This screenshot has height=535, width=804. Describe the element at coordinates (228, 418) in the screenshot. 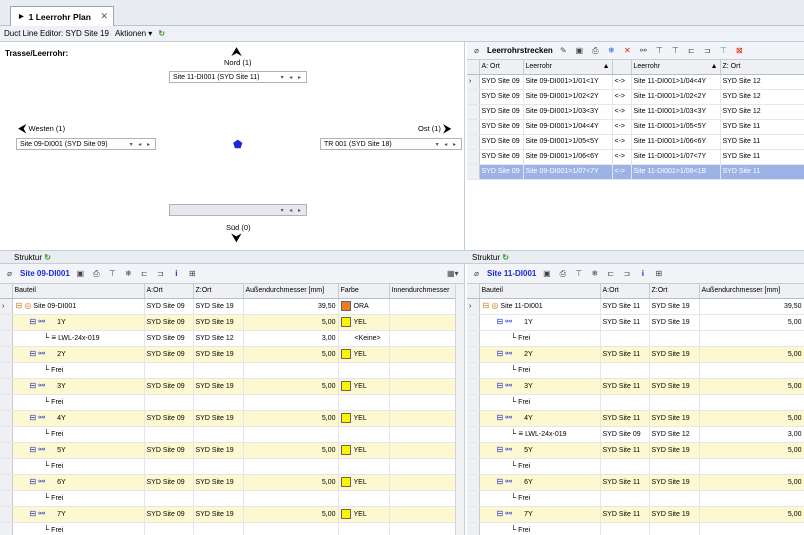

I see `table-row: ⊟ ⚯ 4Y SYD Site 09 SYD Site 19 5,00 YEL` at that location.